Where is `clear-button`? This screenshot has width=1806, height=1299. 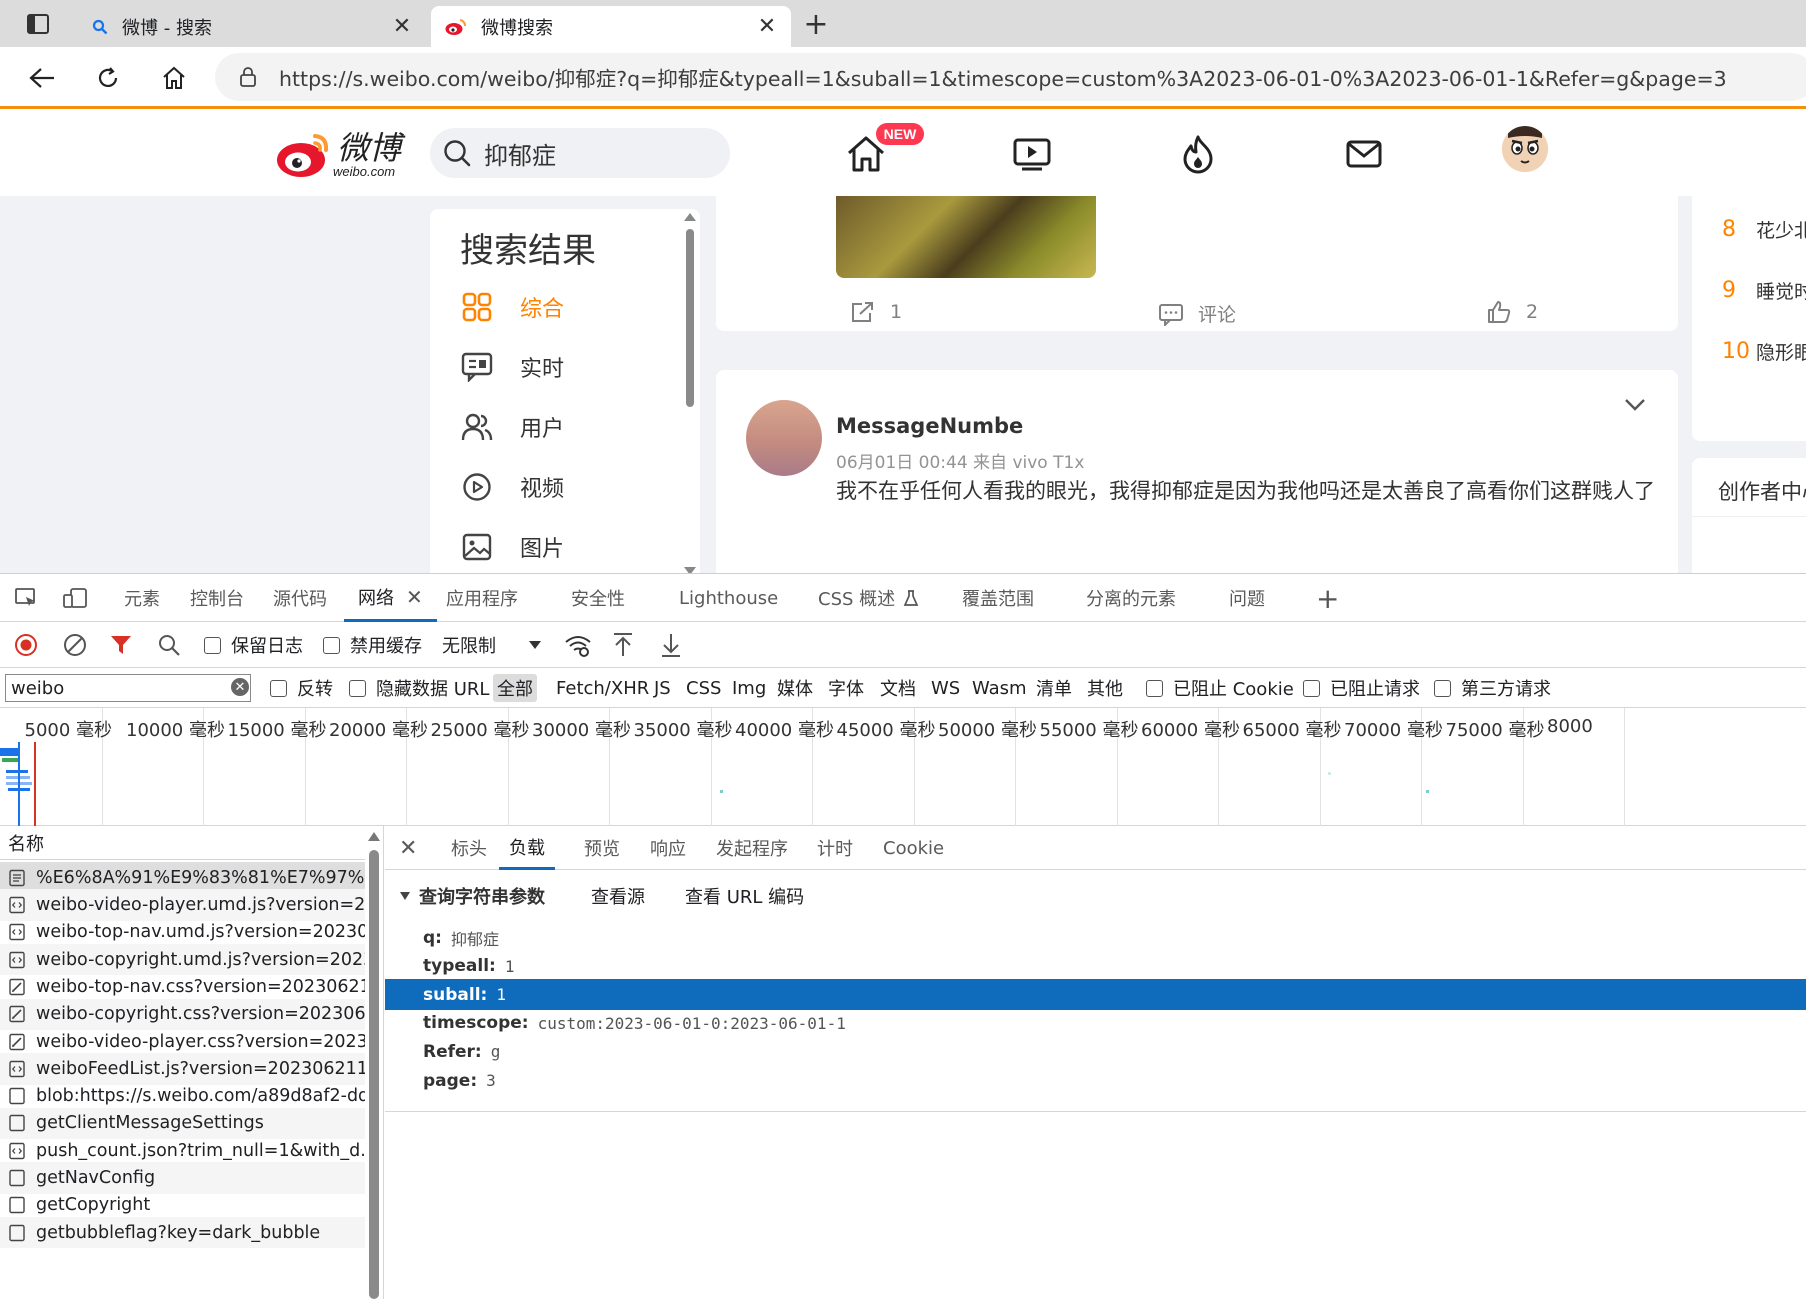 clear-button is located at coordinates (75, 645).